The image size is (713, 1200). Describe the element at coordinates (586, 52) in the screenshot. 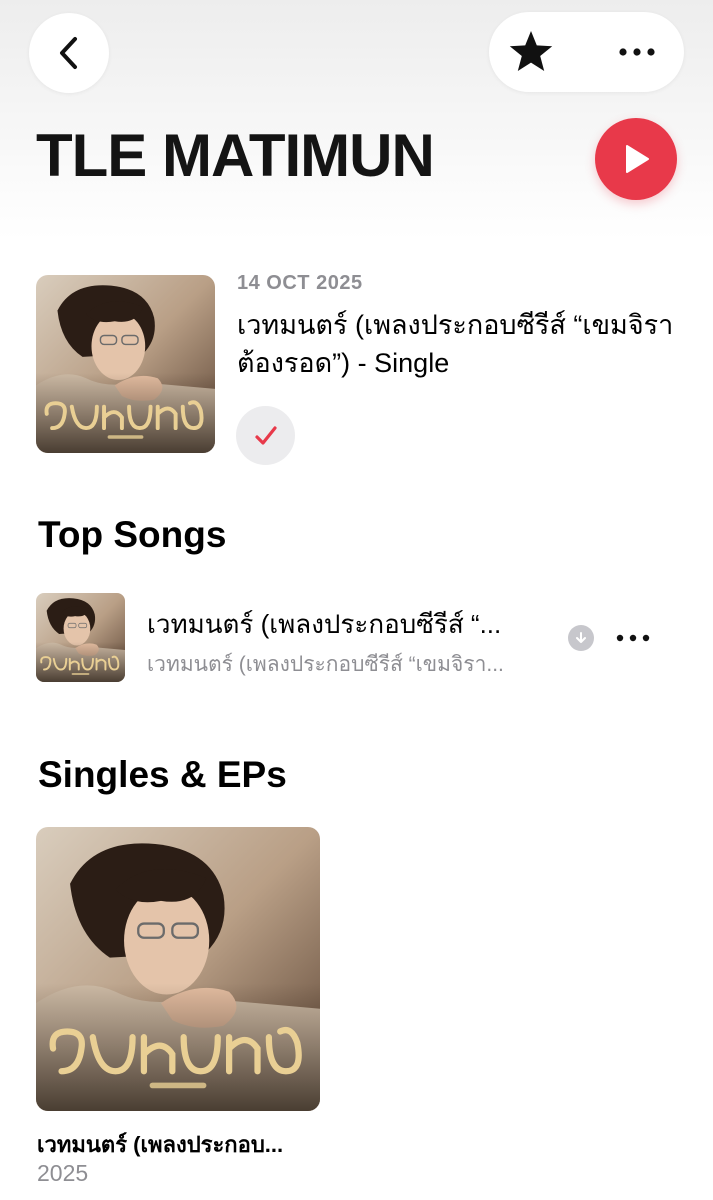

I see `header-actions` at that location.